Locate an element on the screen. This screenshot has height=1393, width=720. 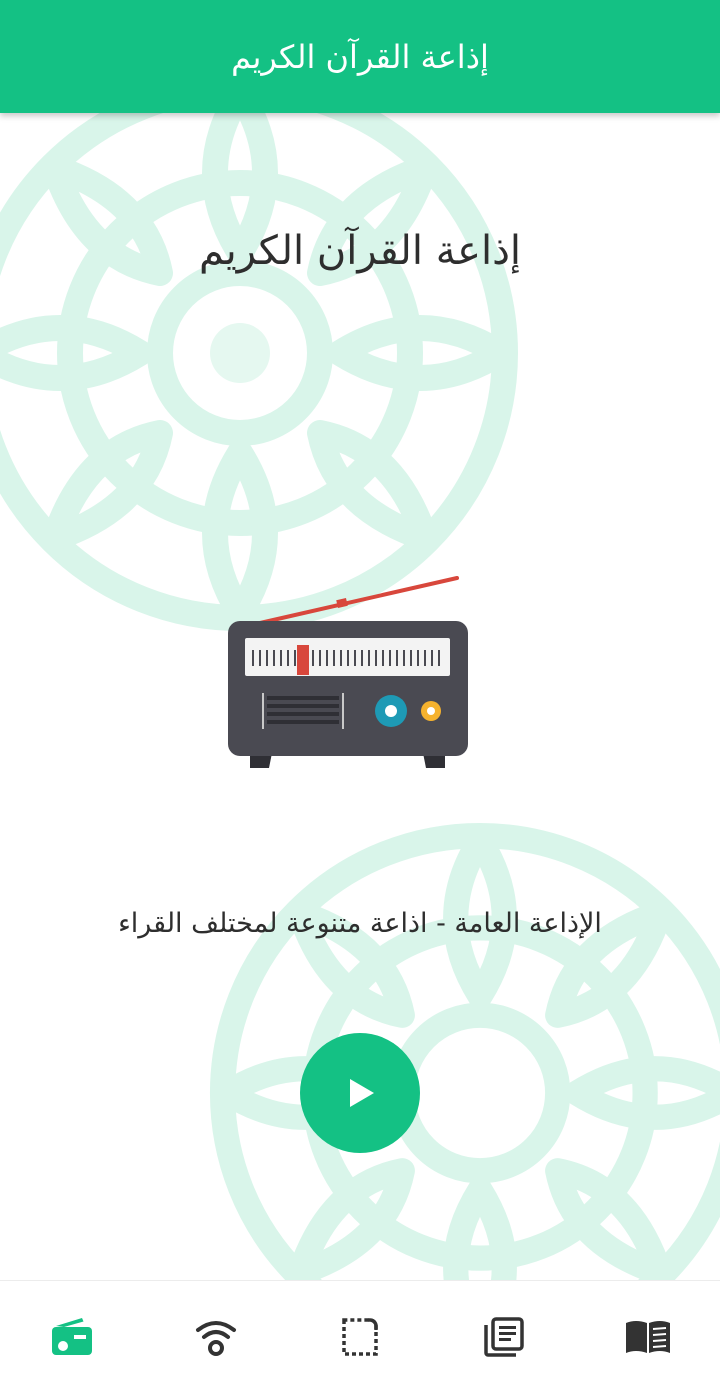
station-title: إذاعة القرآن الكريم is located at coordinates (360, 251).